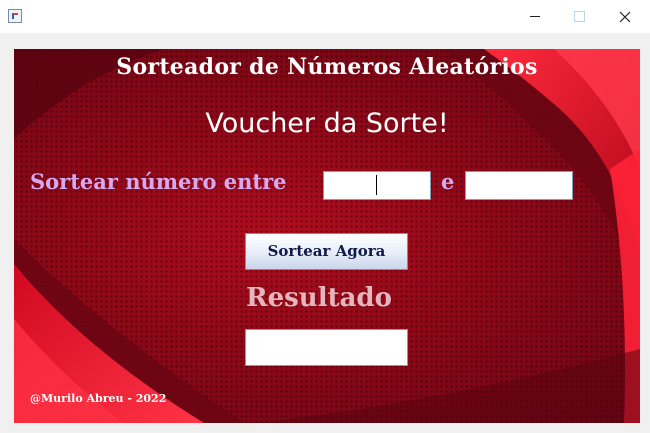  I want to click on draw-now-button: Sortear Agora, so click(326, 251).